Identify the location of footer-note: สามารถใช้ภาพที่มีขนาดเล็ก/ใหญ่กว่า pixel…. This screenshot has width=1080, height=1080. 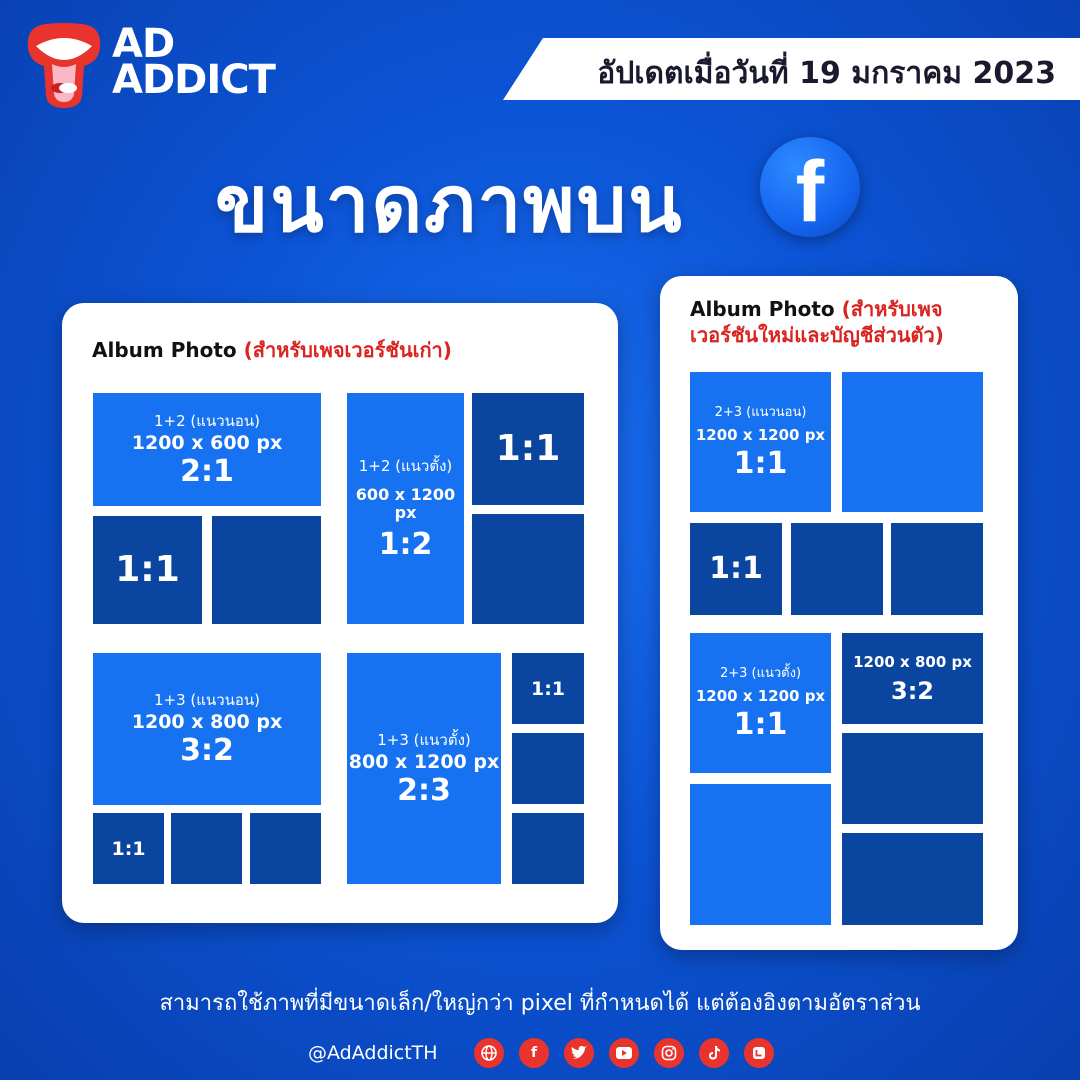
(540, 1003).